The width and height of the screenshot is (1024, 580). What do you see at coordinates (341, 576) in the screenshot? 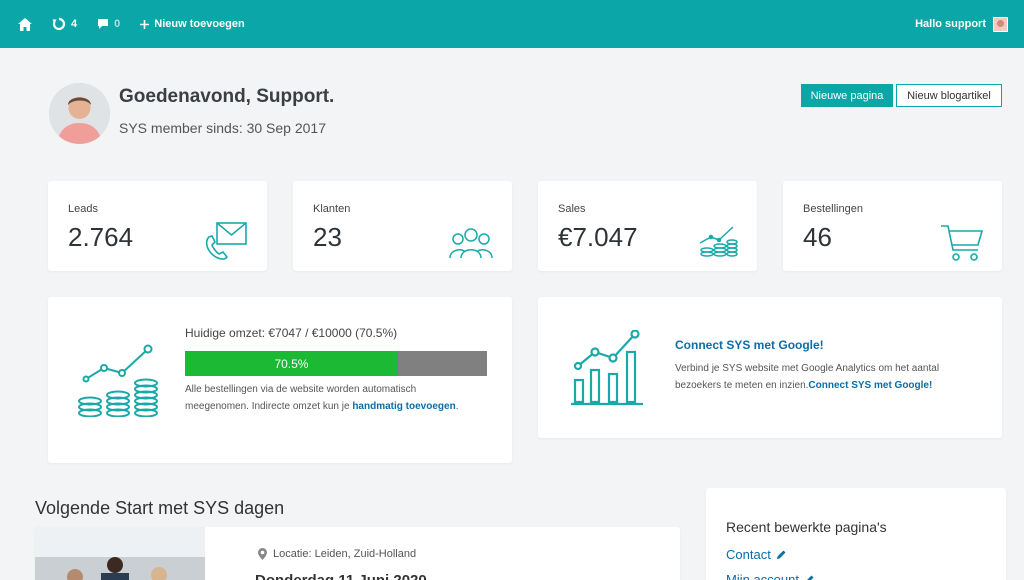
I see `event-date: Donderdag 11 Juni 2020` at bounding box center [341, 576].